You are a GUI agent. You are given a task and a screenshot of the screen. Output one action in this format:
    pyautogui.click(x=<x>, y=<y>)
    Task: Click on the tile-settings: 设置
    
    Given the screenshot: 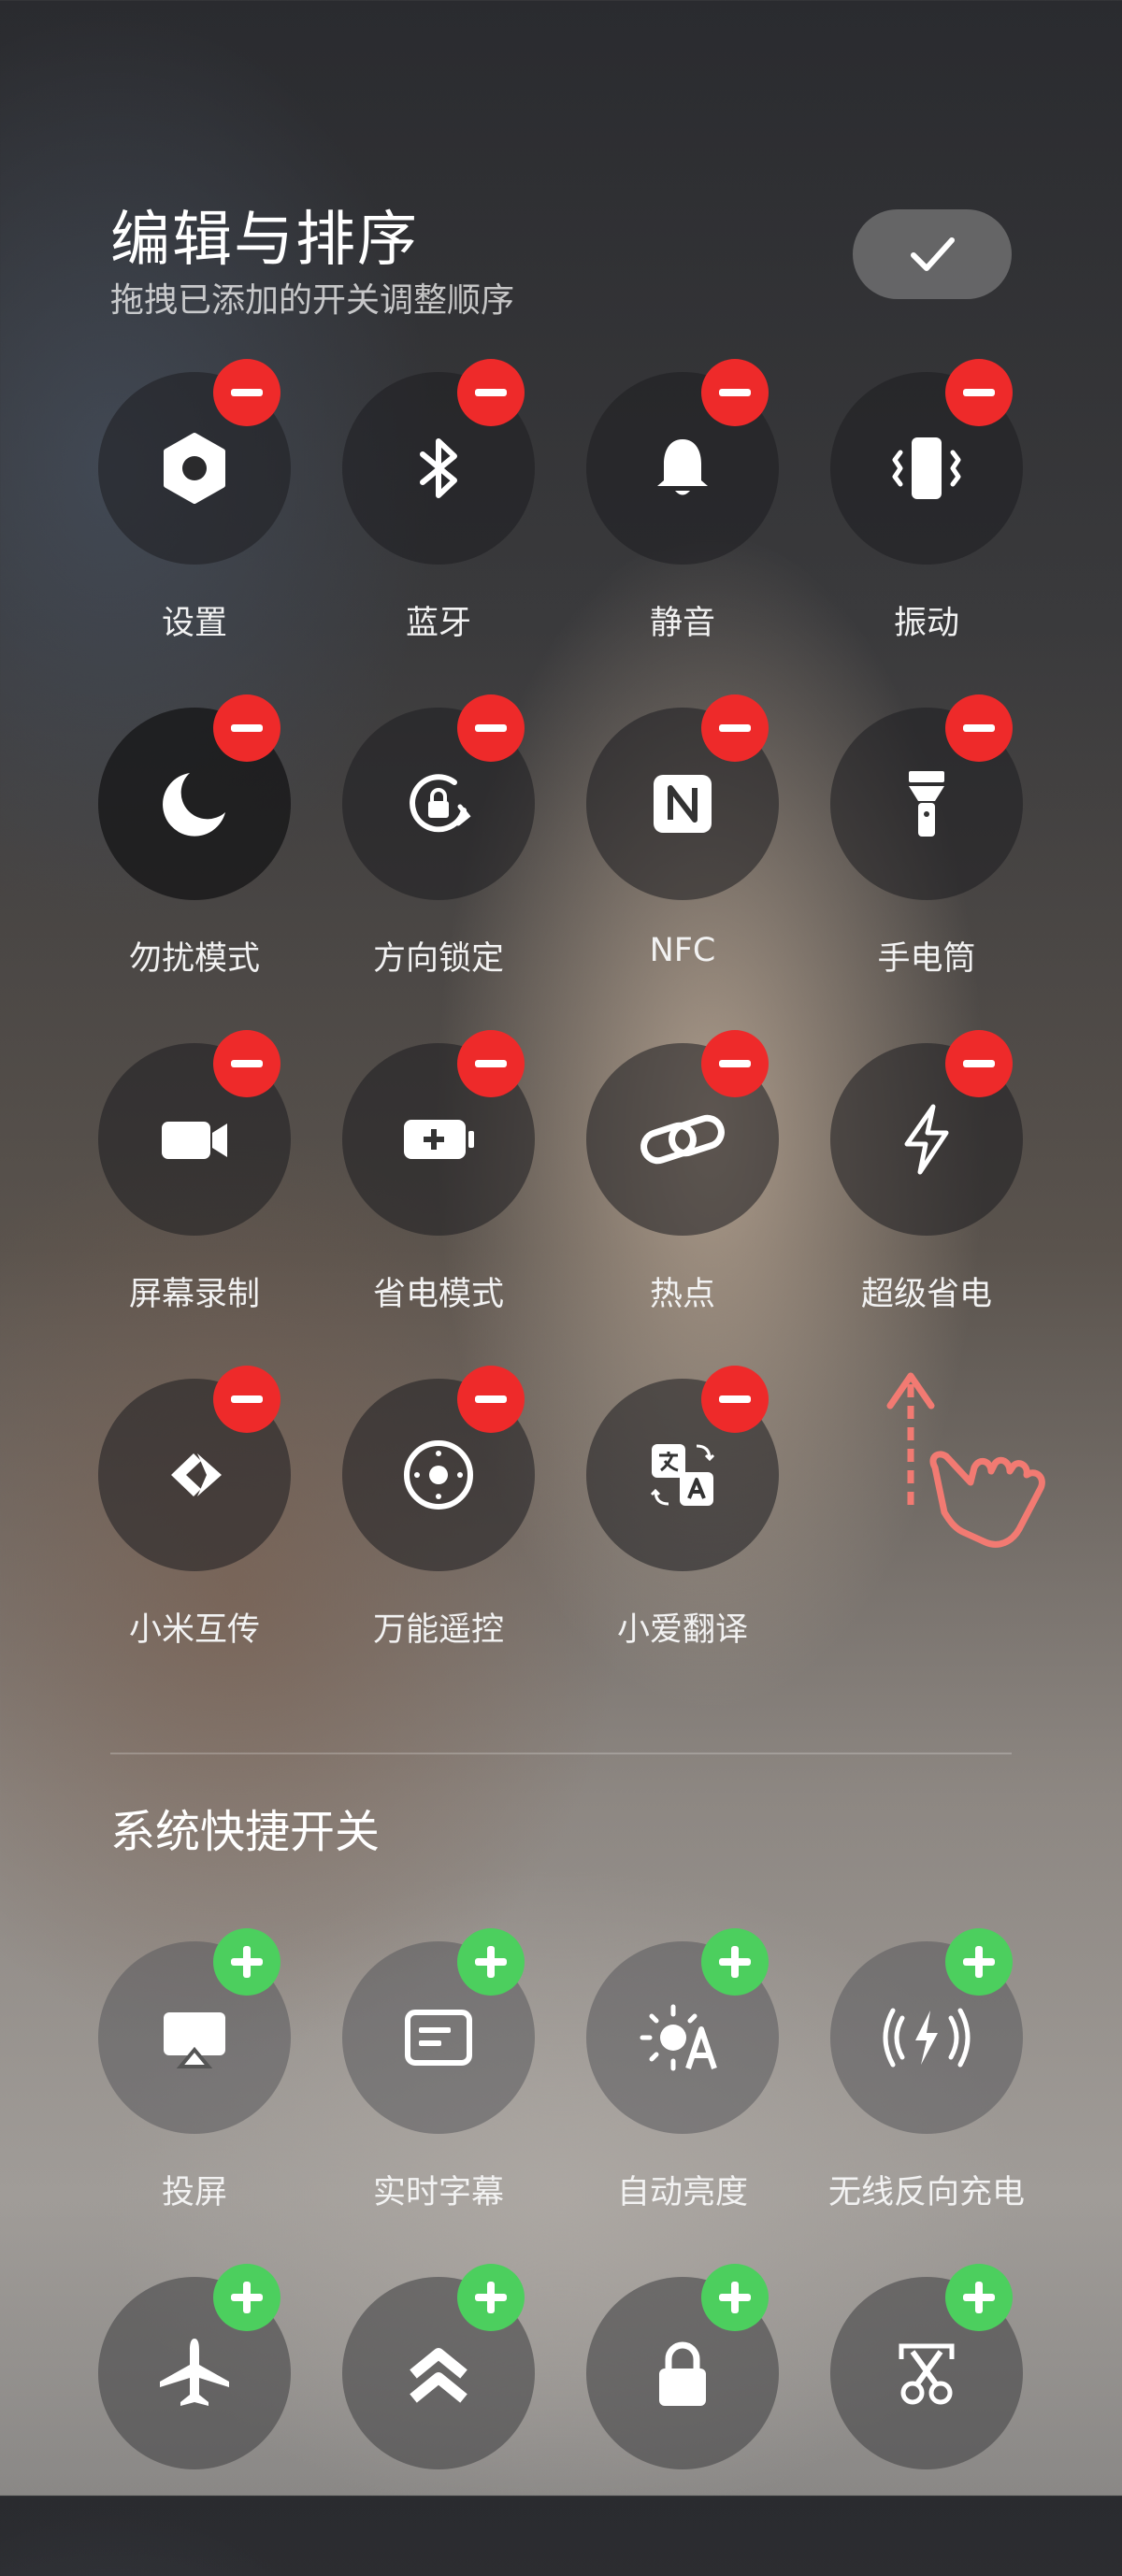 What is the action you would take?
    pyautogui.click(x=197, y=515)
    